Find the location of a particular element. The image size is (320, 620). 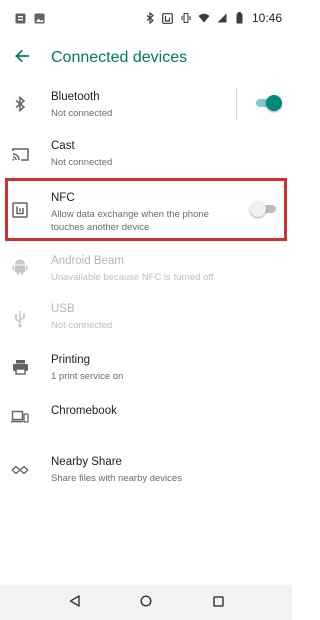

status-bar: 10:46 is located at coordinates (146, 18).